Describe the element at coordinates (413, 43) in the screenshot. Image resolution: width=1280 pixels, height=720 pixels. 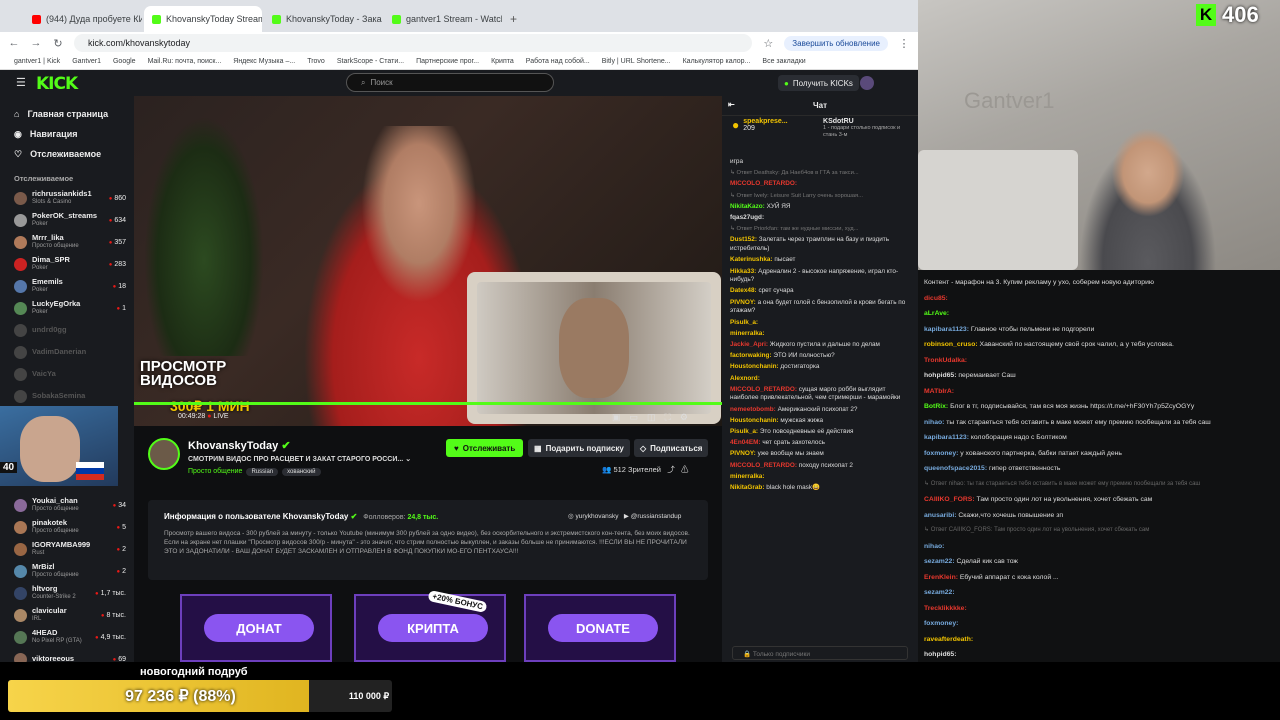
I see `url-field: kick.com/khovanskytoday` at that location.